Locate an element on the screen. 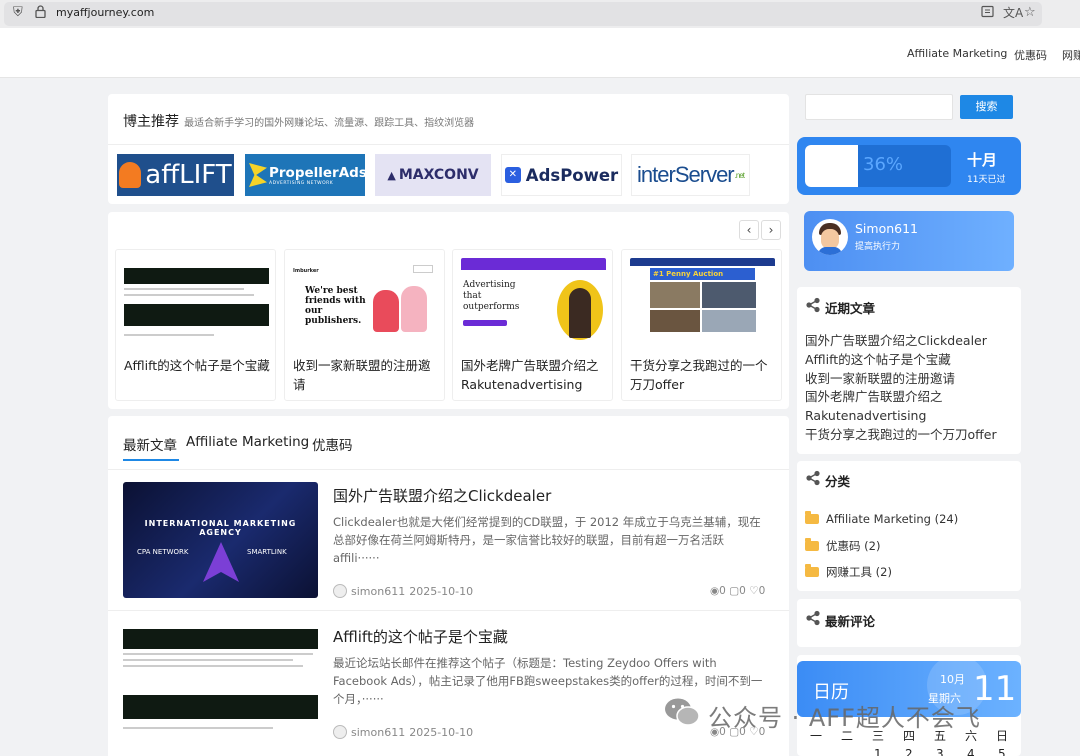 Image resolution: width=1080 pixels, height=756 pixels. bookmark-star-icon: ☆ is located at coordinates (1030, 13).